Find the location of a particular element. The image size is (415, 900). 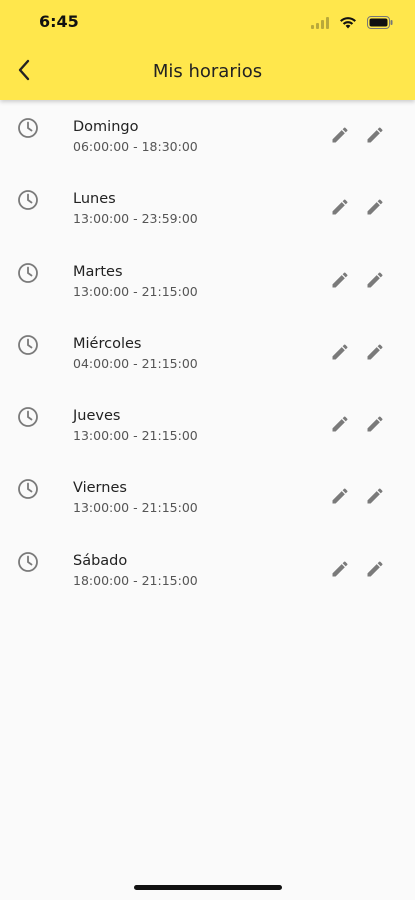

schedule-row: Lunes 13:00:00 - 23:59:00 is located at coordinates (207, 208).